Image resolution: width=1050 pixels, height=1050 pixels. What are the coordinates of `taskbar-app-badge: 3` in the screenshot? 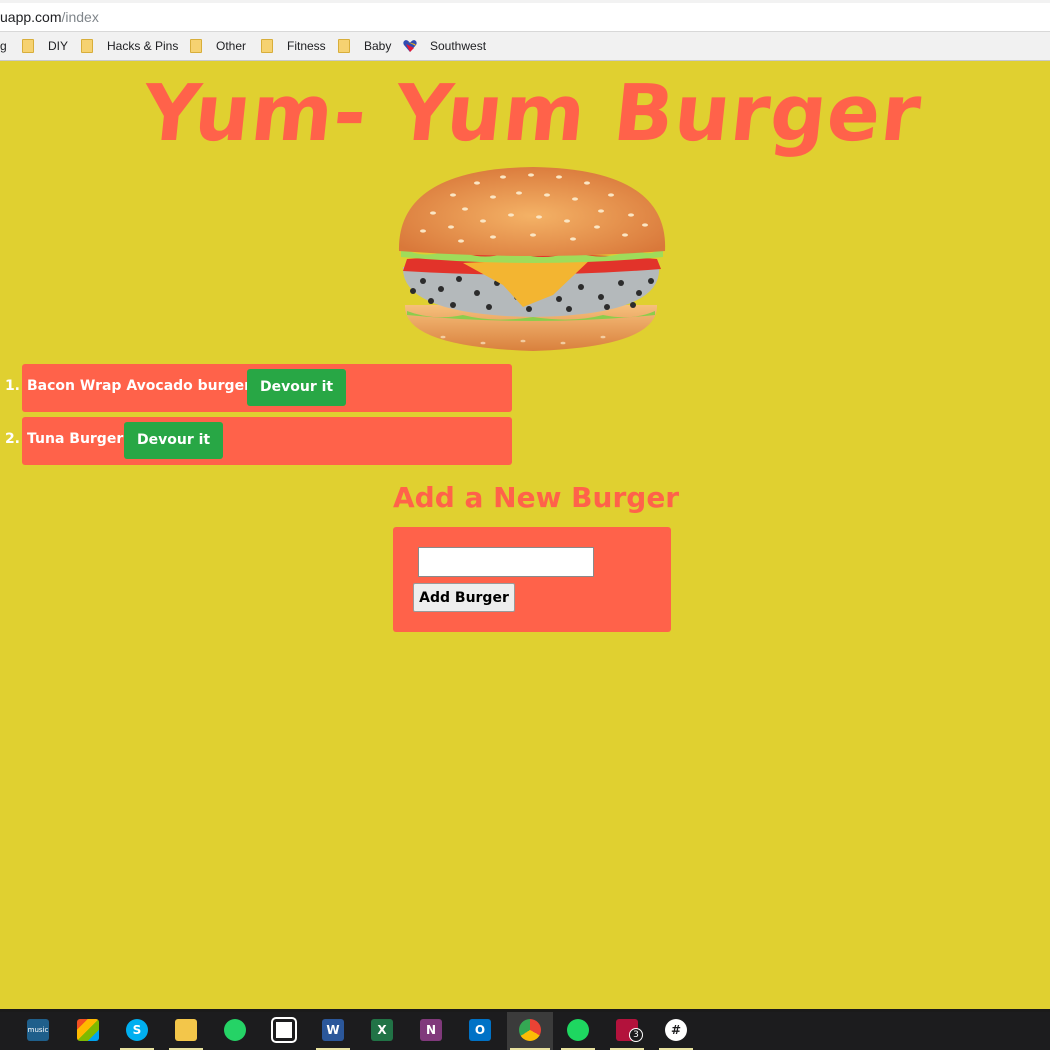 It's located at (627, 1031).